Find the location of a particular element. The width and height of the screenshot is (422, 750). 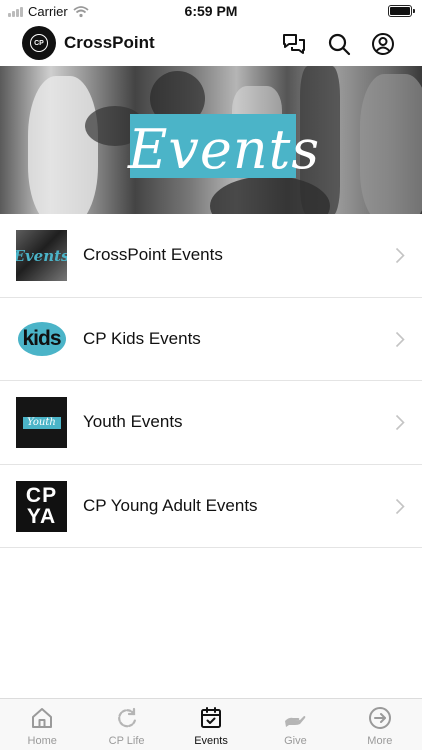

youth-events-thumbnail: Youth is located at coordinates (41, 422).